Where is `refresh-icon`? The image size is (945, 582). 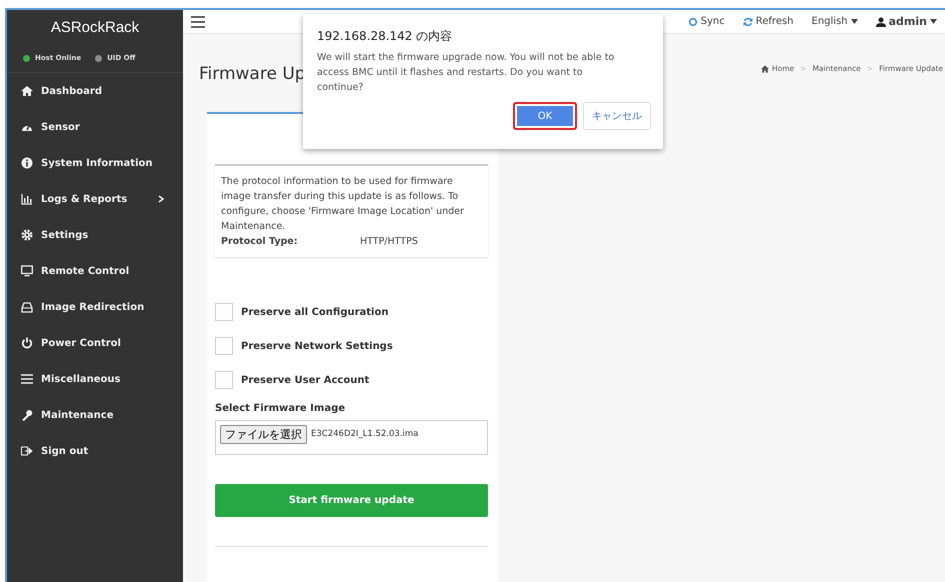 refresh-icon is located at coordinates (747, 21).